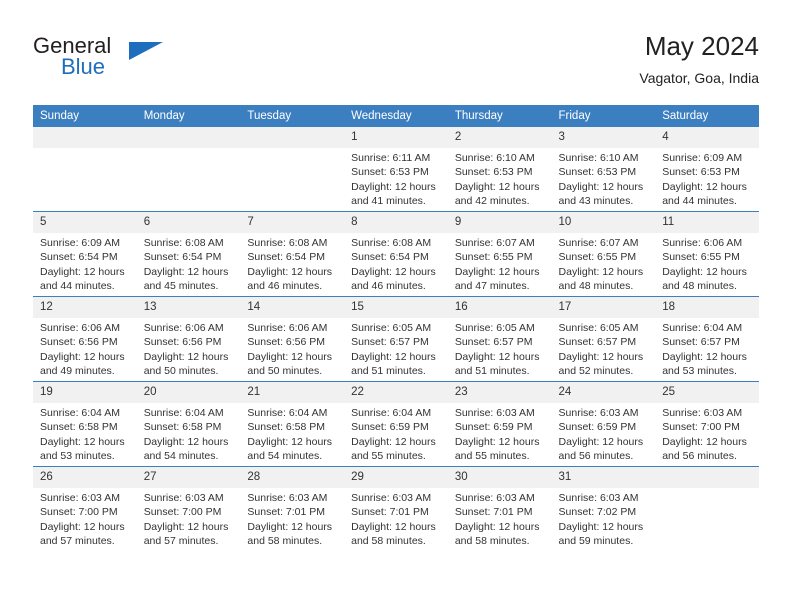 The height and width of the screenshot is (612, 792). Describe the element at coordinates (181, 455) in the screenshot. I see `daylight-text-line2: and 54 minutes.` at that location.